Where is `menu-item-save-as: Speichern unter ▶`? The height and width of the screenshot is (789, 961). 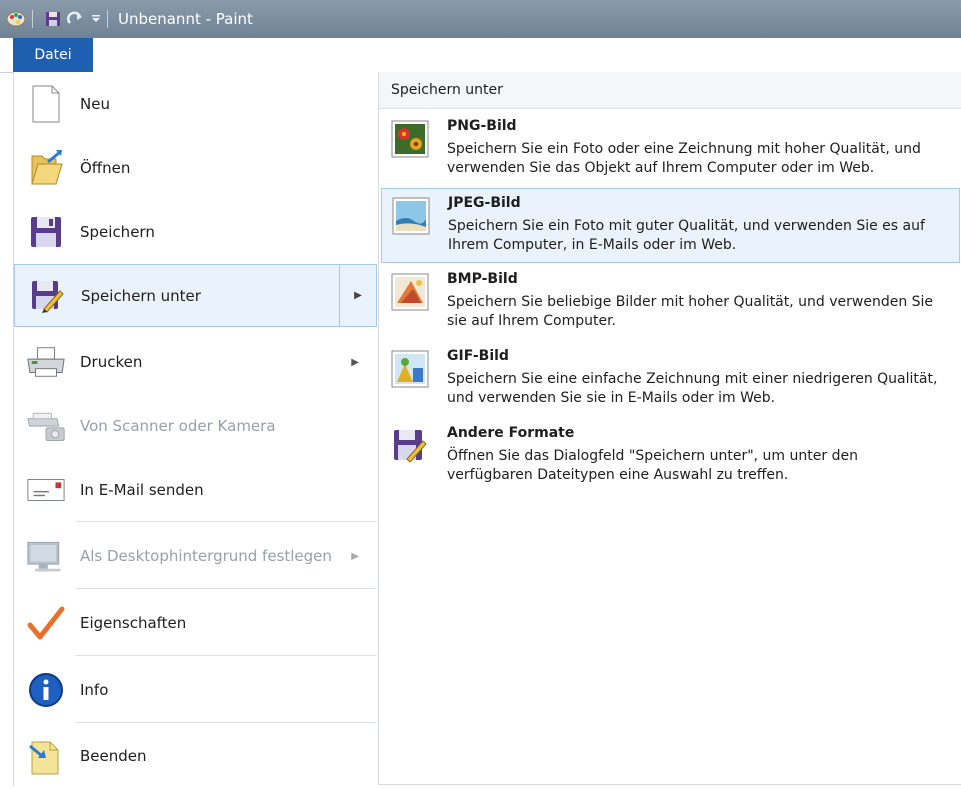 menu-item-save-as: Speichern unter ▶ is located at coordinates (195, 295).